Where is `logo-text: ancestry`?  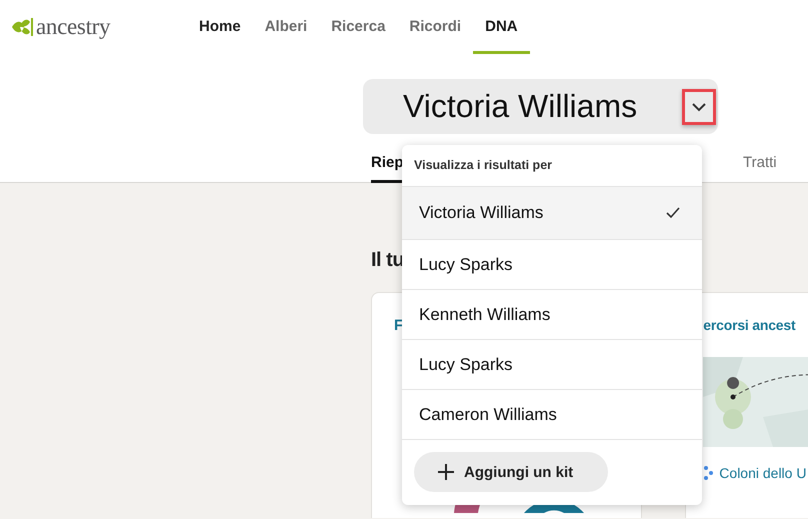
logo-text: ancestry is located at coordinates (73, 27).